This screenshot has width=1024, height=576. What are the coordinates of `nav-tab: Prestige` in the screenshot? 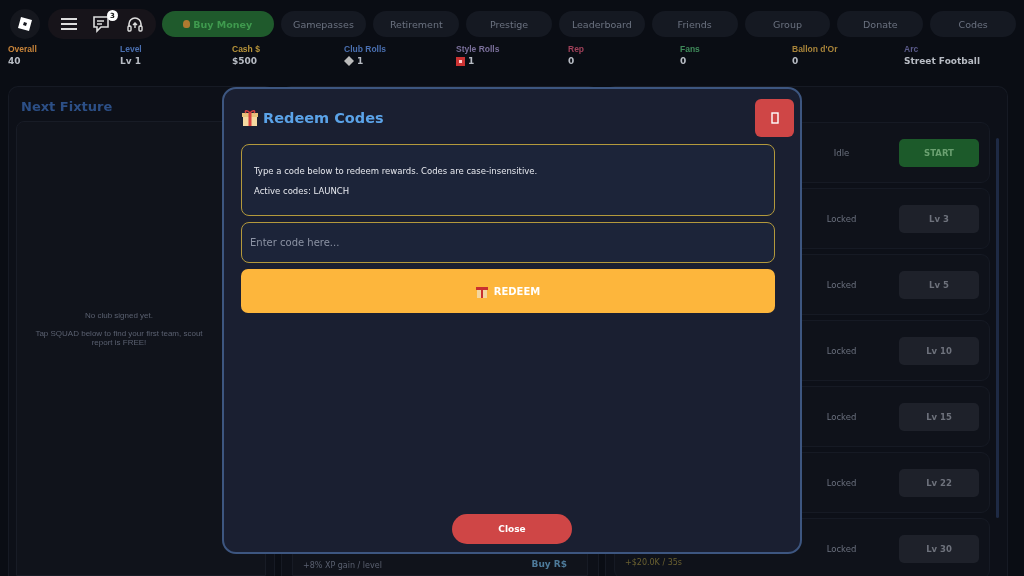 It's located at (509, 24).